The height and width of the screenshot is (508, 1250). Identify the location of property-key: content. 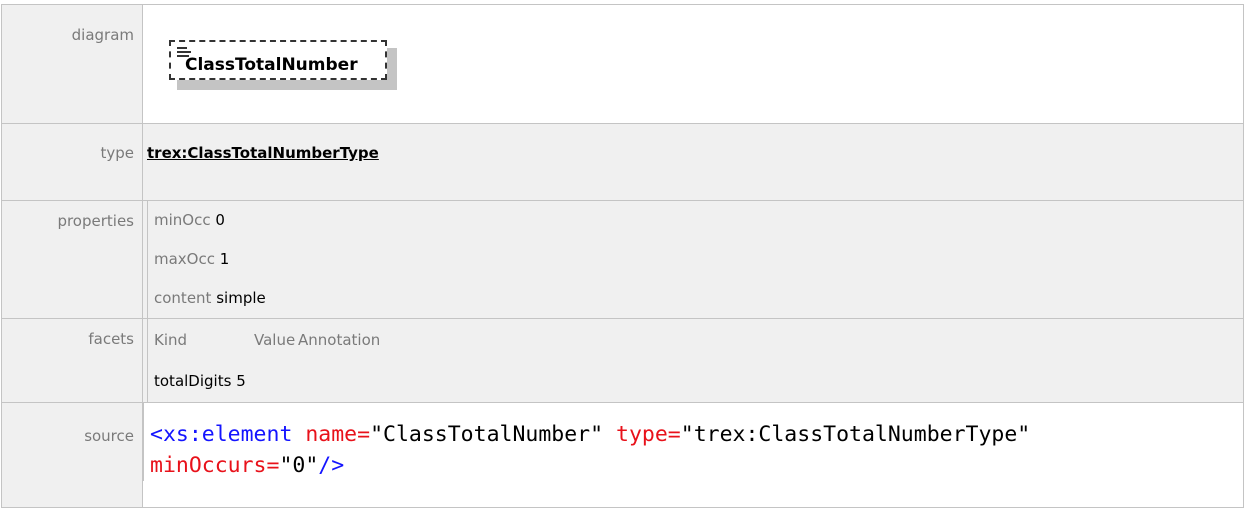
(183, 298).